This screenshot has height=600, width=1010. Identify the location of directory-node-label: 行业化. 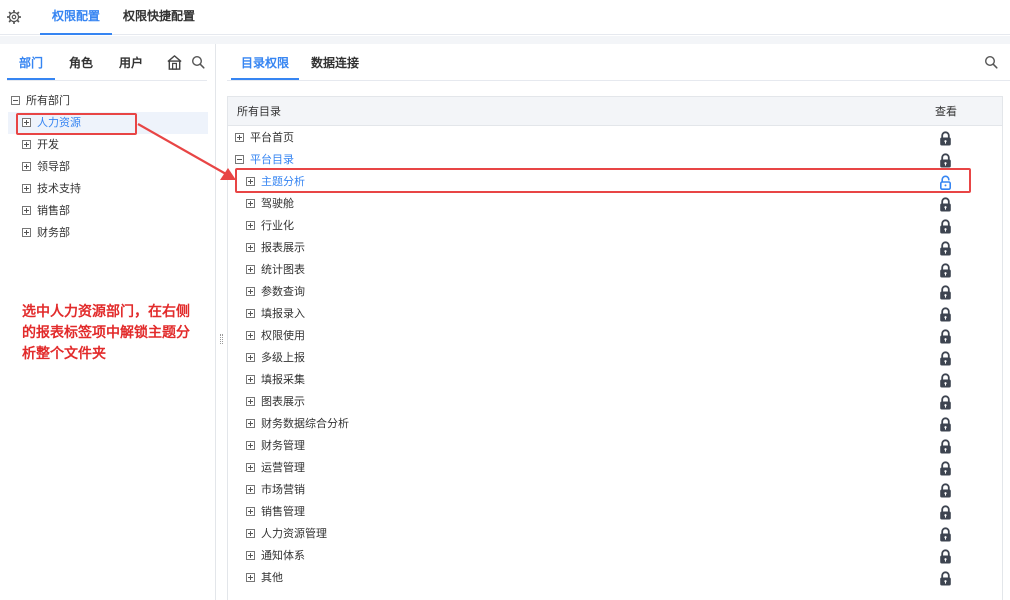
(277, 225).